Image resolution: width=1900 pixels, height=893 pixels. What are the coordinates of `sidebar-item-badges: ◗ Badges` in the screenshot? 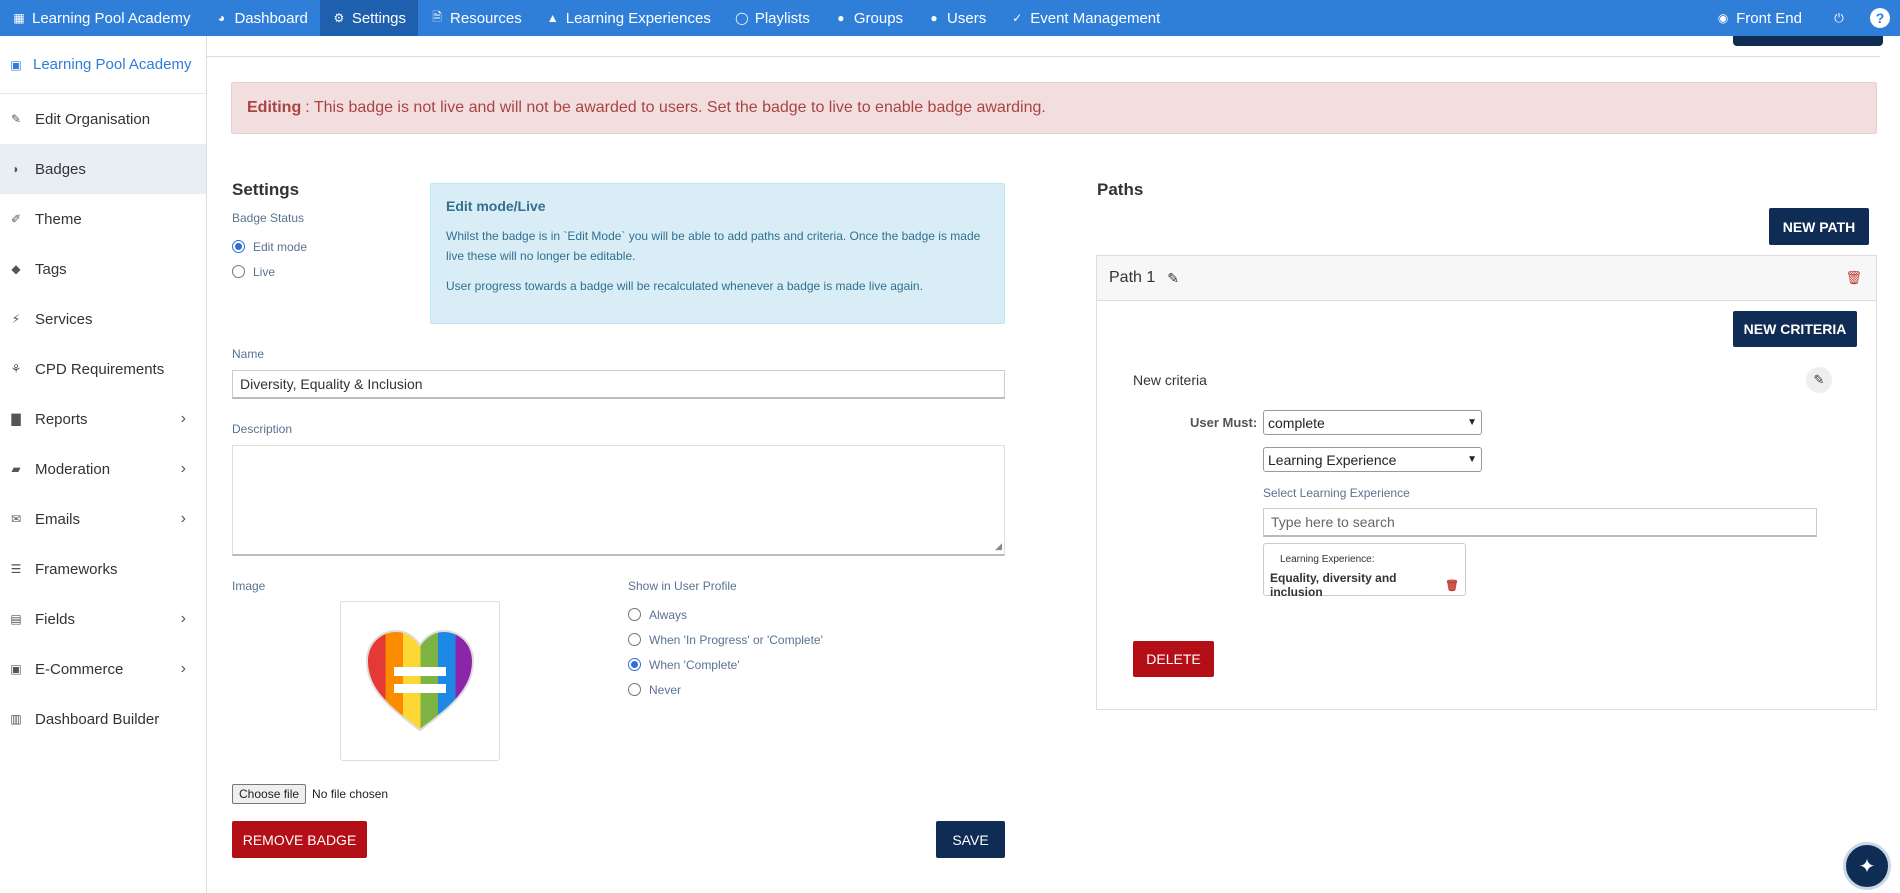 It's located at (103, 169).